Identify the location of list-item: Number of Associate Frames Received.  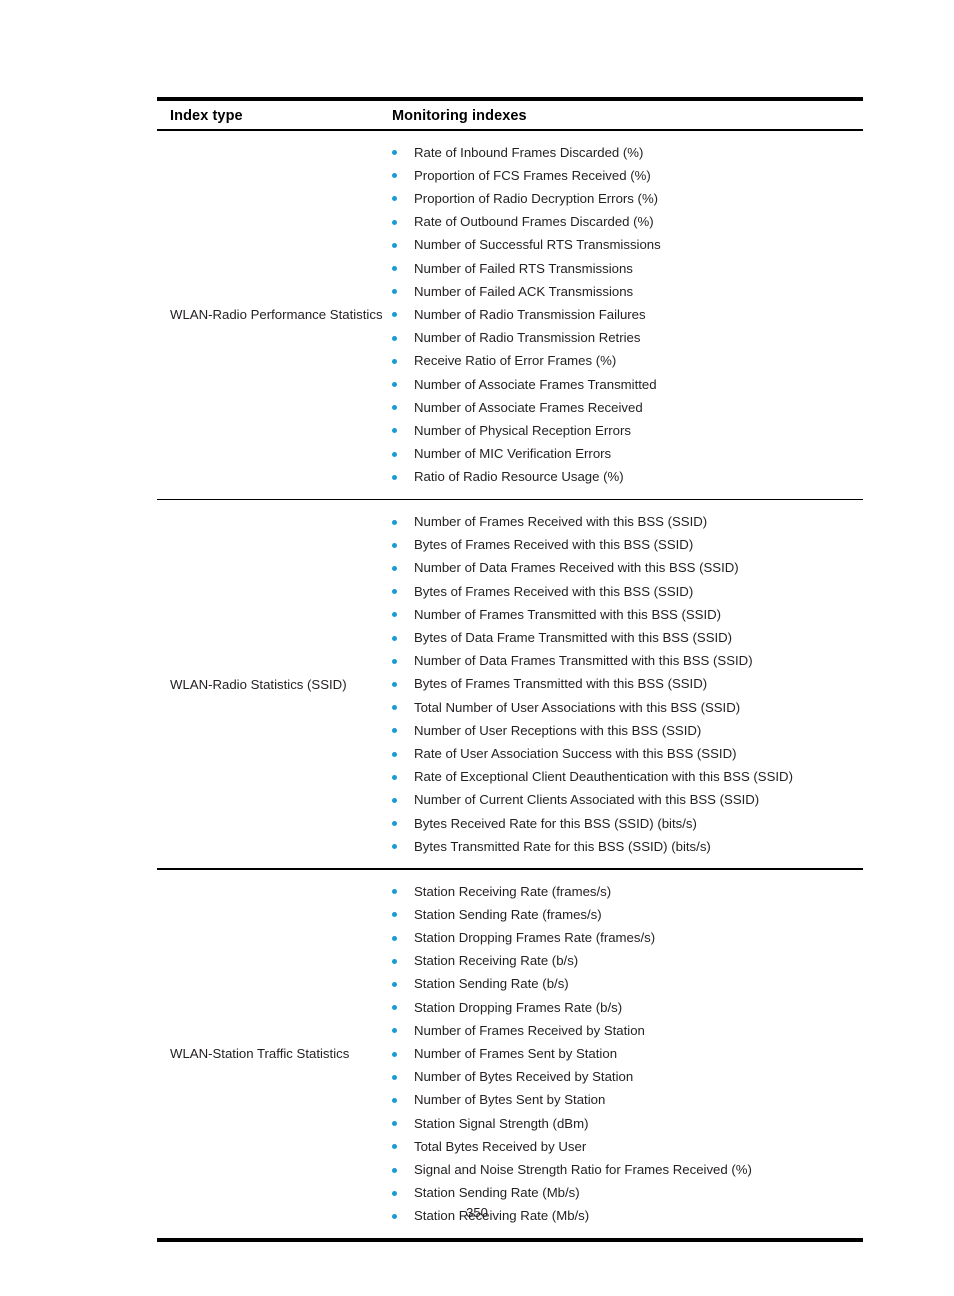
(627, 407).